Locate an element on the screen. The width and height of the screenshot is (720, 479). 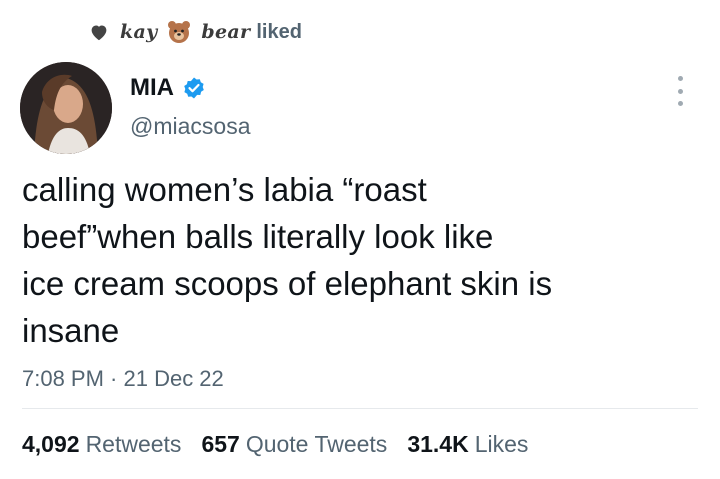
author-name-row: MIA is located at coordinates (168, 88).